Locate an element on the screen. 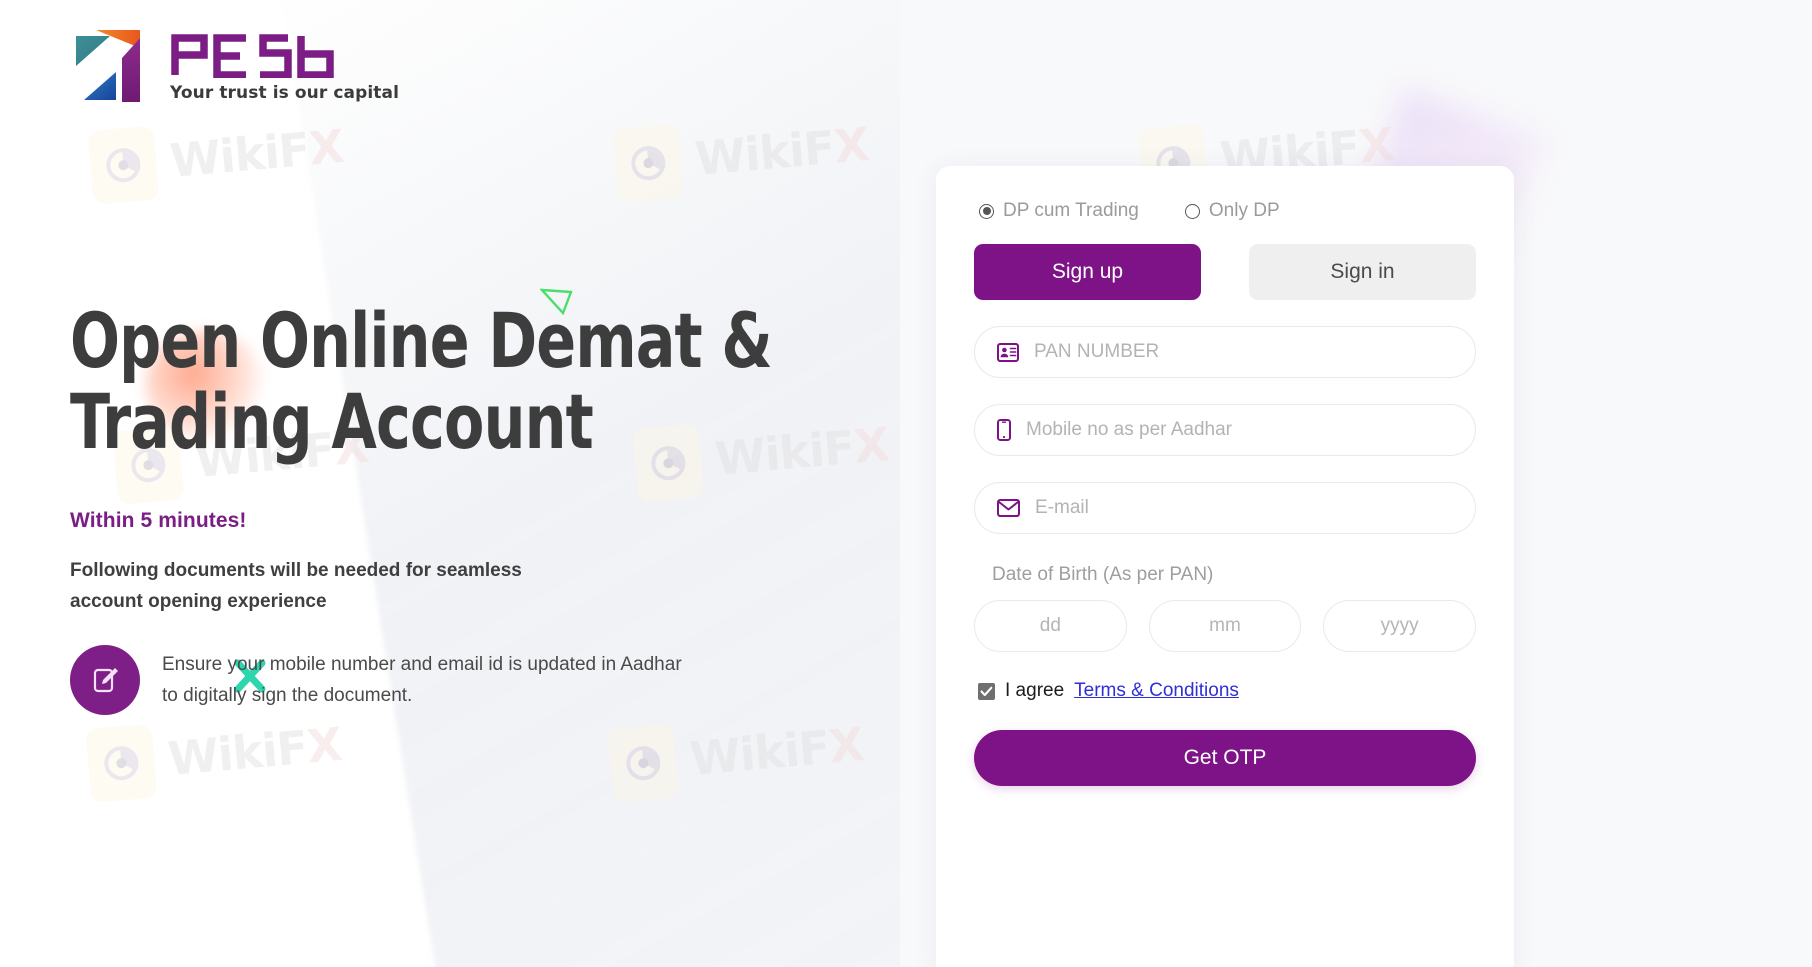 The height and width of the screenshot is (967, 1812). radio-dp-cum-trading: DP cum Trading is located at coordinates (1059, 211).